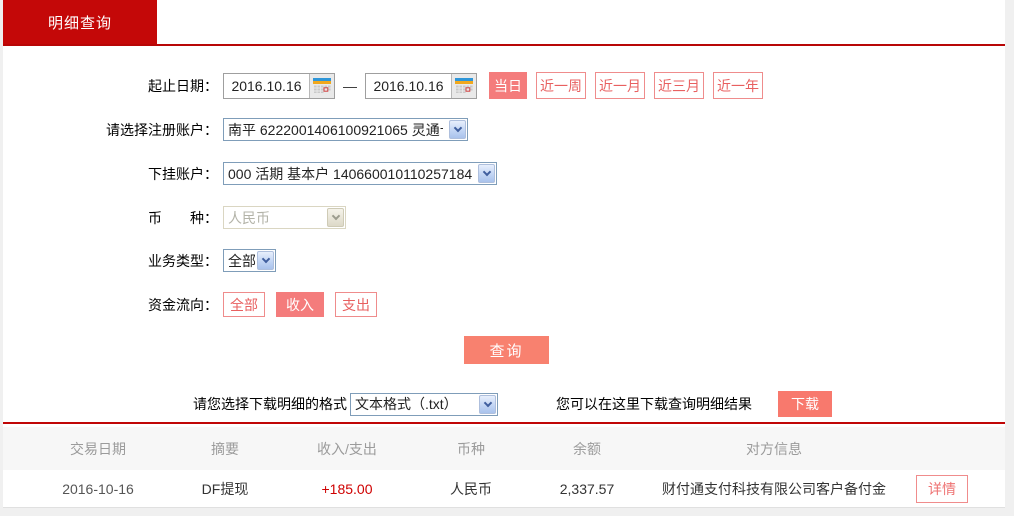 The width and height of the screenshot is (1014, 516). Describe the element at coordinates (183, 217) in the screenshot. I see `currency-label: 币 种：` at that location.